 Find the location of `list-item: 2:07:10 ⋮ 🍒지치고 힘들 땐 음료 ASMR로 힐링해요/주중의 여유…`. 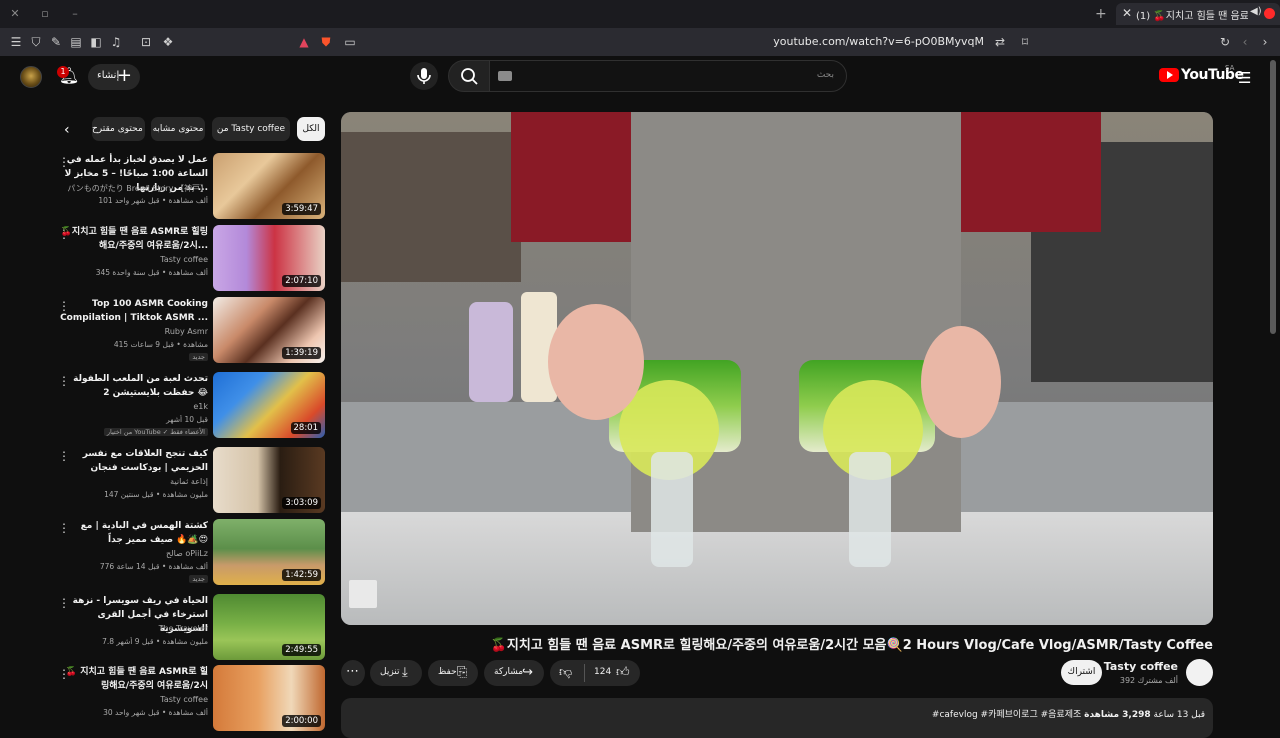

list-item: 2:07:10 ⋮ 🍒지치고 힘들 땐 음료 ASMR로 힐링해요/주중의 여유… is located at coordinates (185, 259).